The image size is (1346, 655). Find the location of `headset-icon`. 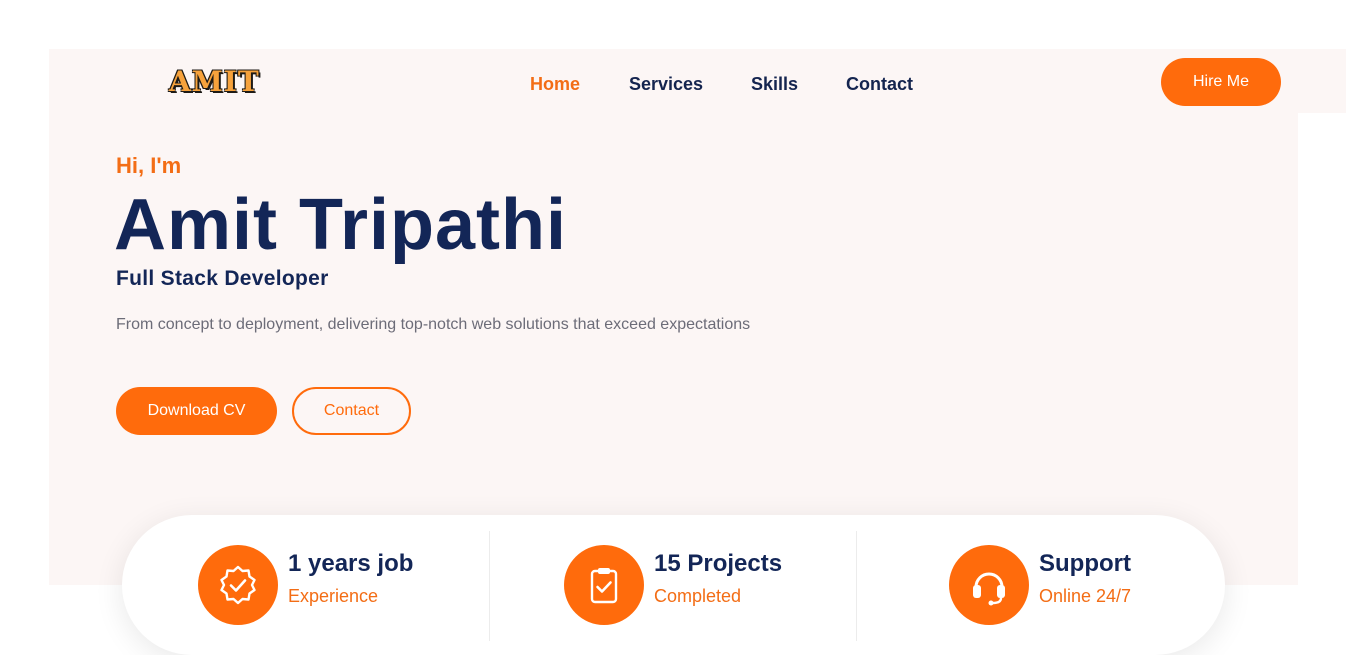

headset-icon is located at coordinates (989, 585).